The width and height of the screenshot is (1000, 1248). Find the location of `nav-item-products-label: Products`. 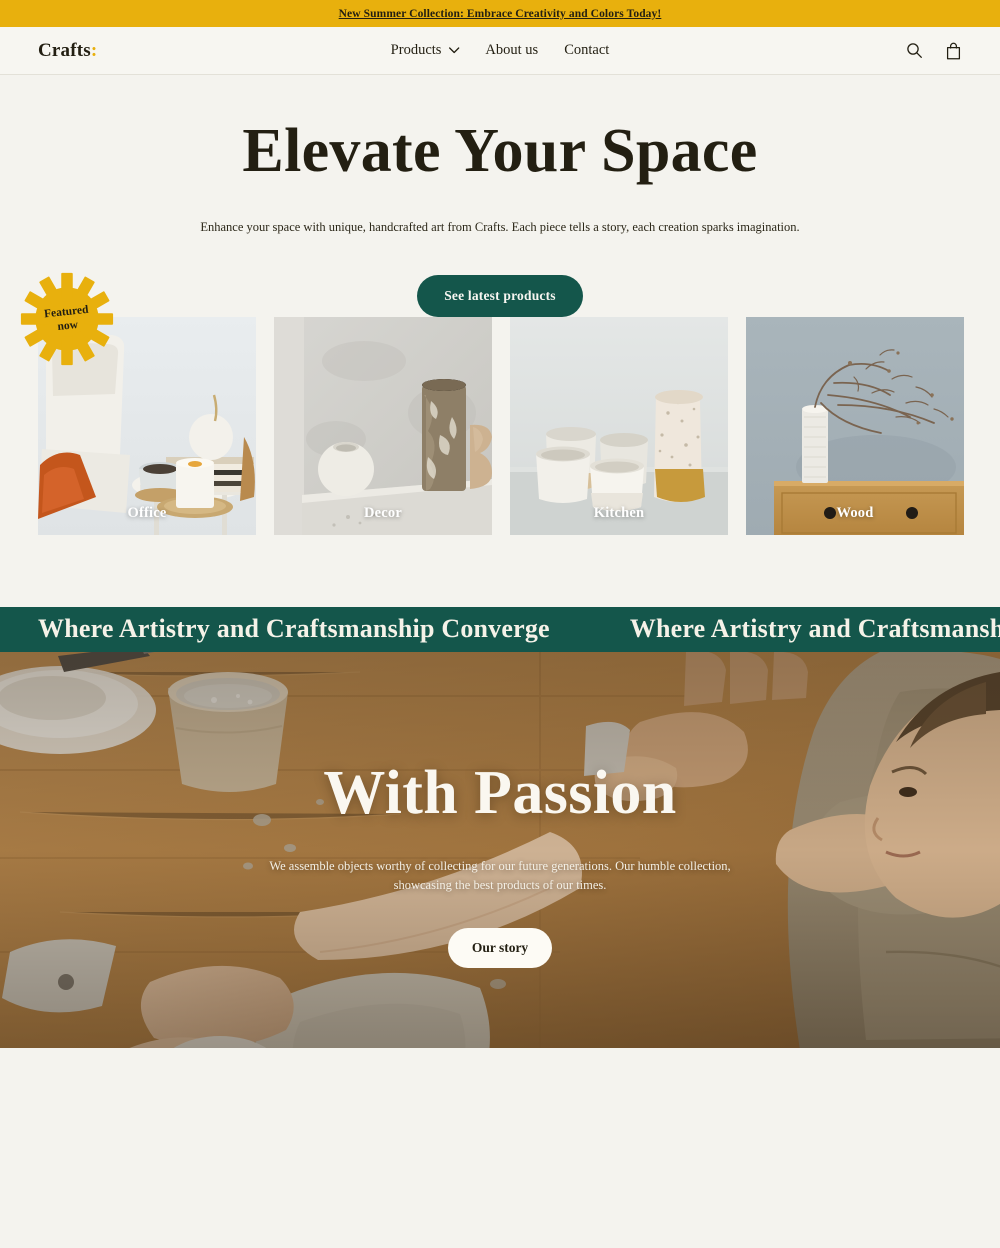

nav-item-products-label: Products is located at coordinates (416, 50).